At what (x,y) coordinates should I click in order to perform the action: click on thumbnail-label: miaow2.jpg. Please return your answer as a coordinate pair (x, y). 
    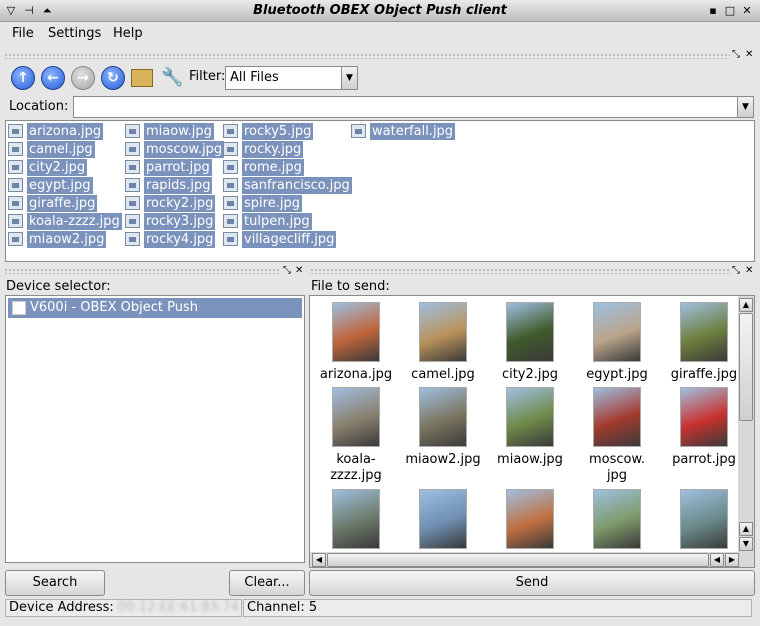
    Looking at the image, I should click on (443, 459).